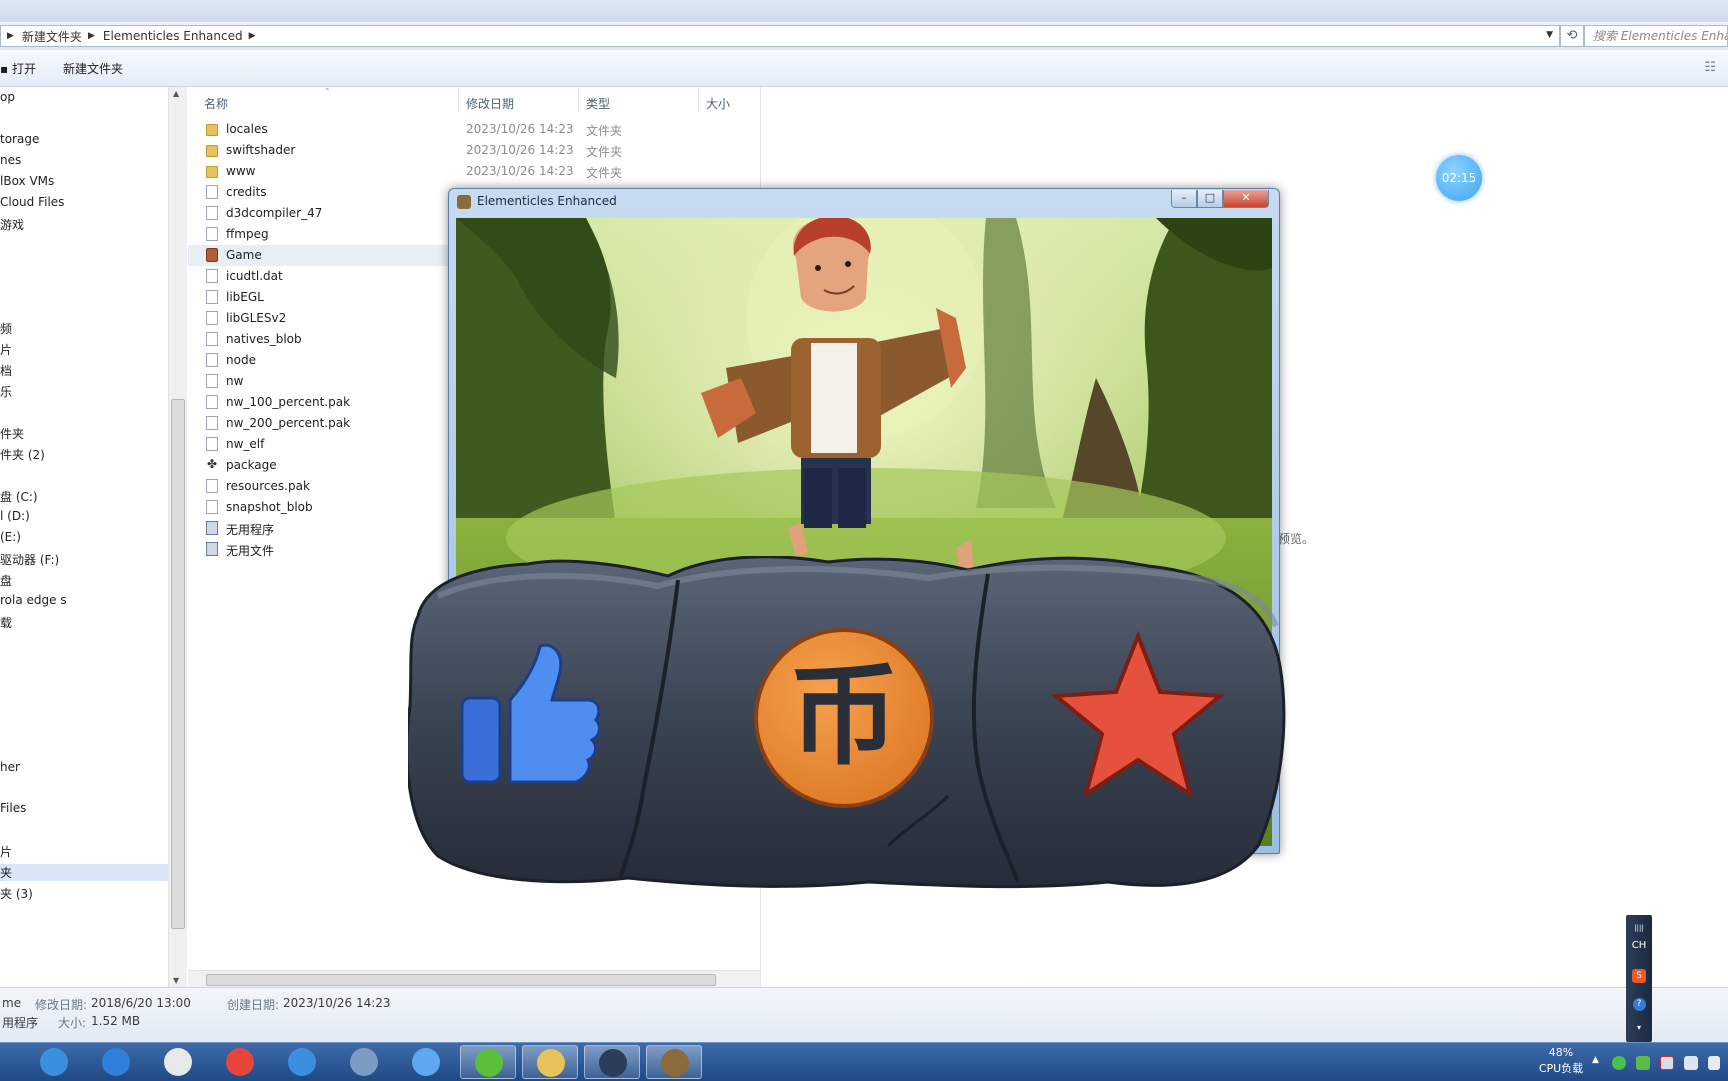 The width and height of the screenshot is (1728, 1081). Describe the element at coordinates (468, 129) in the screenshot. I see `file-row: locales 2023/10/26 14:23 文件夹` at that location.